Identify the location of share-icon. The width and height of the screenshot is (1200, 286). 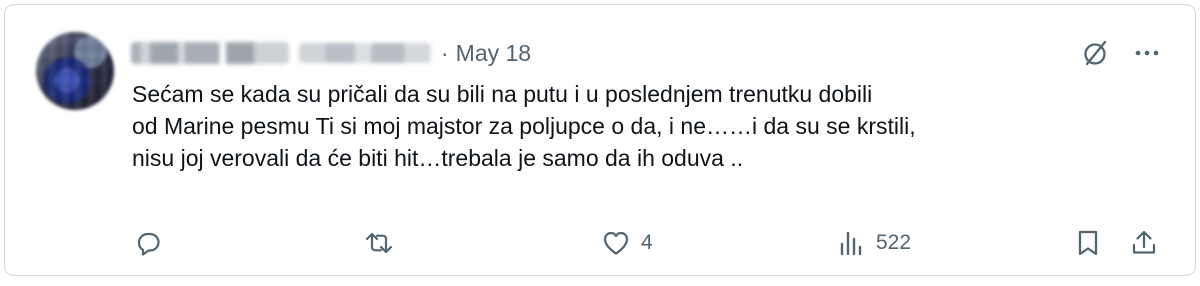
(1144, 242).